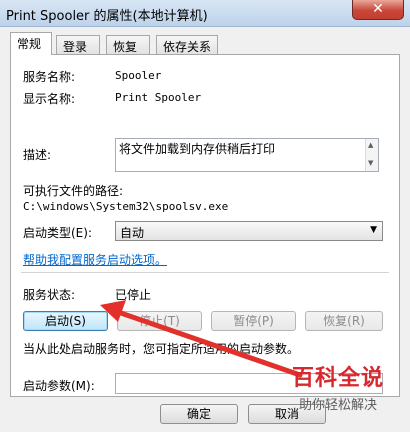 The width and height of the screenshot is (410, 432). Describe the element at coordinates (31, 43) in the screenshot. I see `tab-general: 常规` at that location.